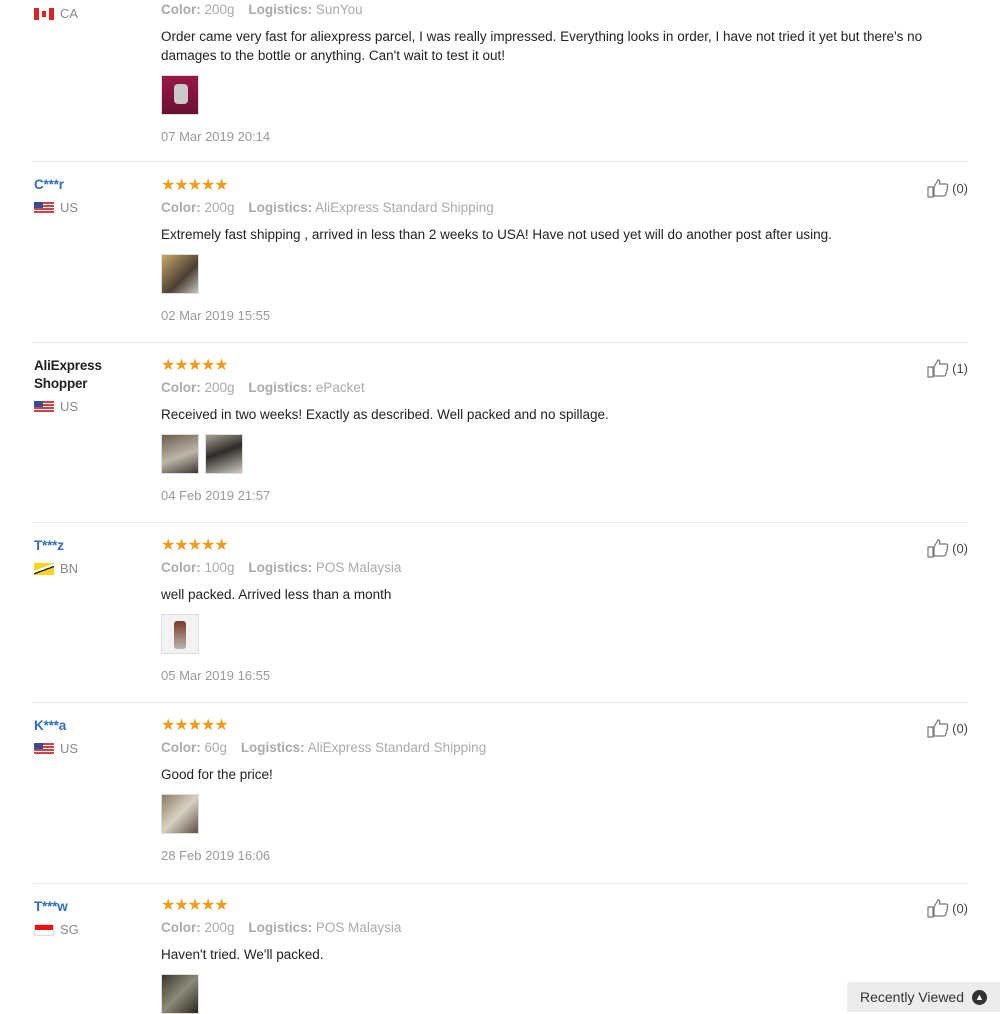 This screenshot has height=1014, width=1000. I want to click on reviewer-info: T***z BN, so click(89, 556).